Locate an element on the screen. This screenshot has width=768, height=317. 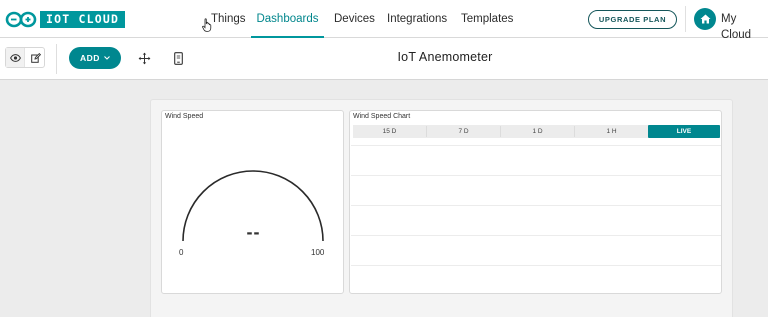
range-button-7d: 7 D is located at coordinates (463, 131).